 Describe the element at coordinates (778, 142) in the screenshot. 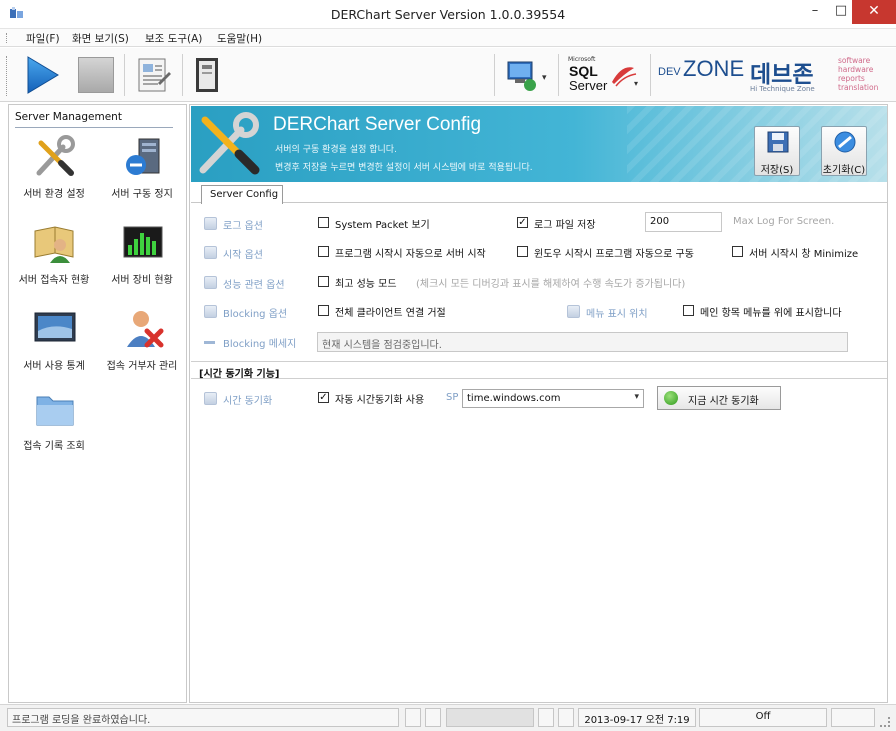

I see `floppy-icon` at that location.